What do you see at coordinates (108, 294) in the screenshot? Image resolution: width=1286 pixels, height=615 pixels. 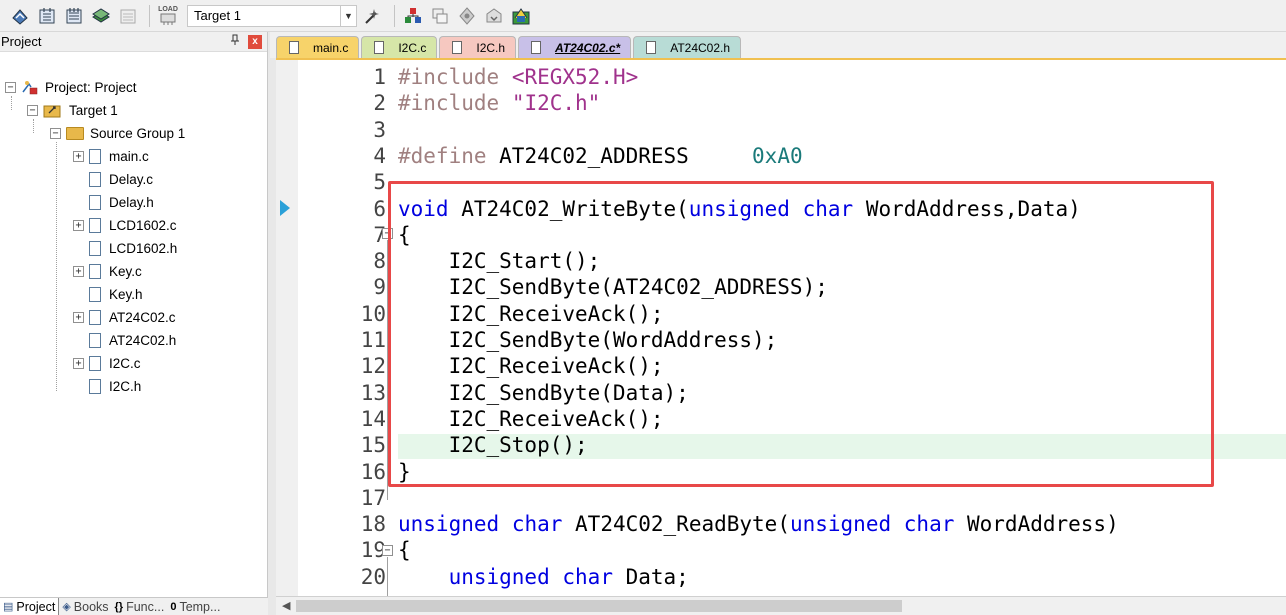 I see `tree-item-file: Key.h` at bounding box center [108, 294].